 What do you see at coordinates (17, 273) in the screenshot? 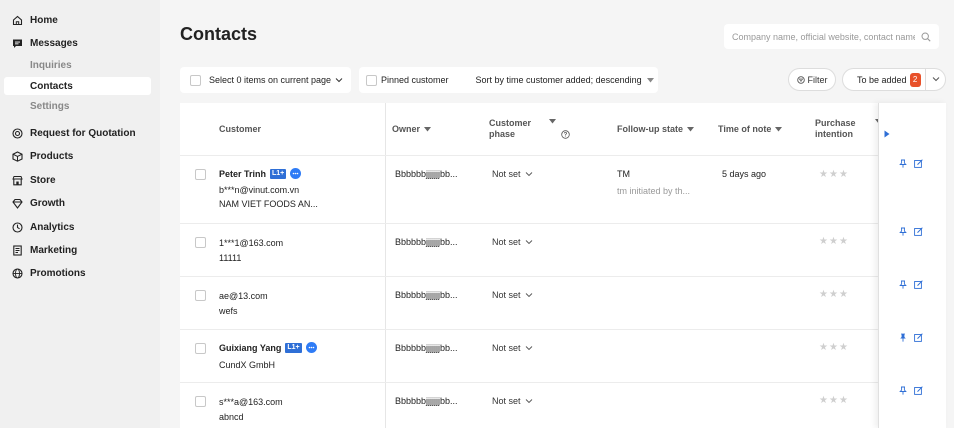
I see `globe-icon` at bounding box center [17, 273].